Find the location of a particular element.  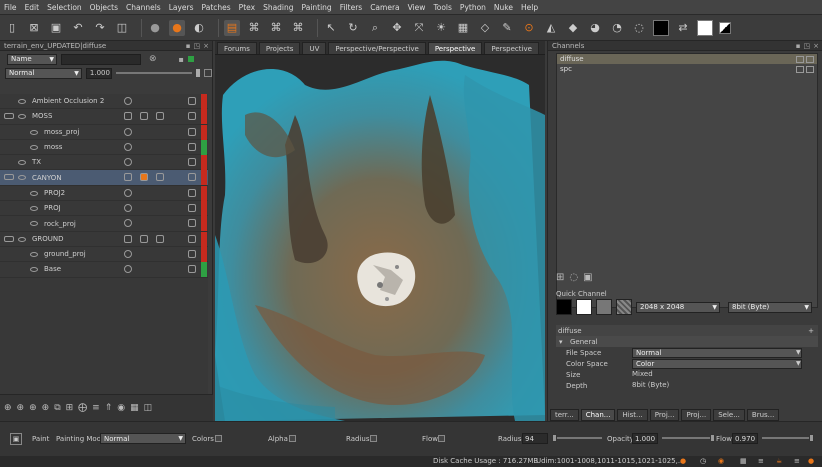

transform-tool-icon: ⤧ is located at coordinates (419, 28).